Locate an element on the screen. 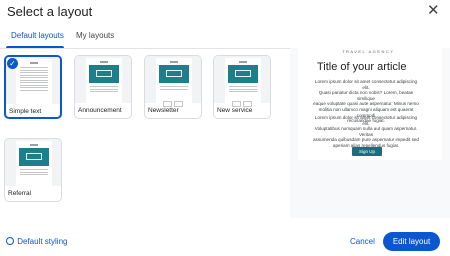  default-styling-label: Default styling is located at coordinates (42, 241).